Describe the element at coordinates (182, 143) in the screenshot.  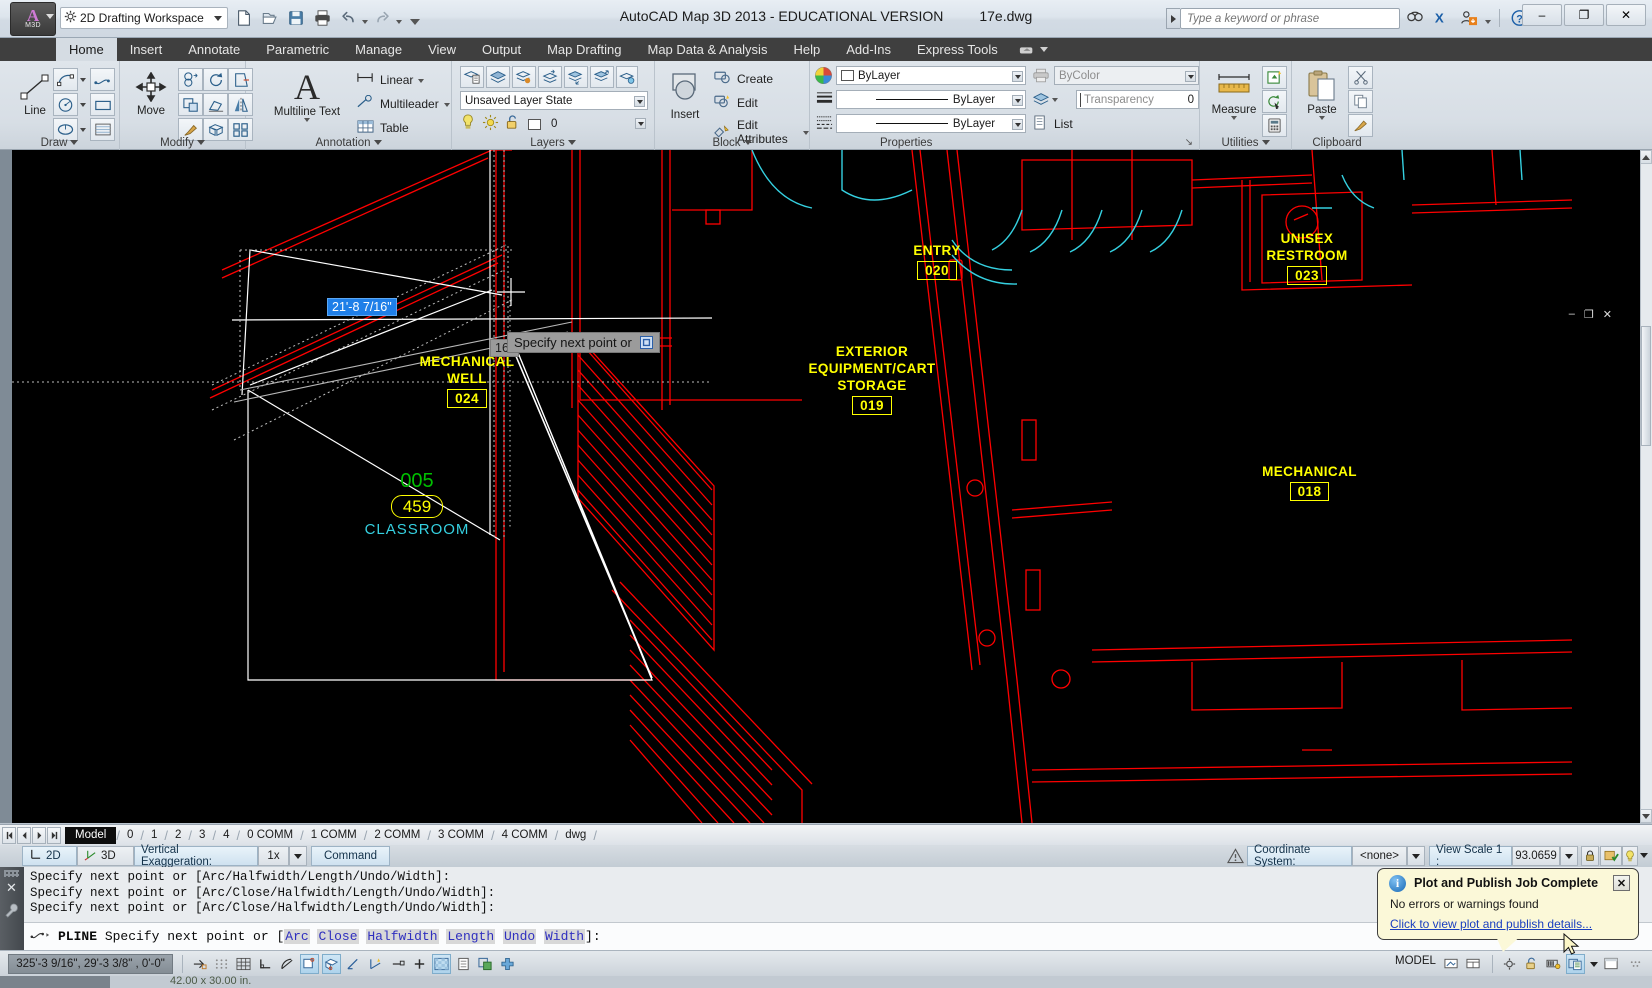
I see `panel-modify-title: Modify` at that location.